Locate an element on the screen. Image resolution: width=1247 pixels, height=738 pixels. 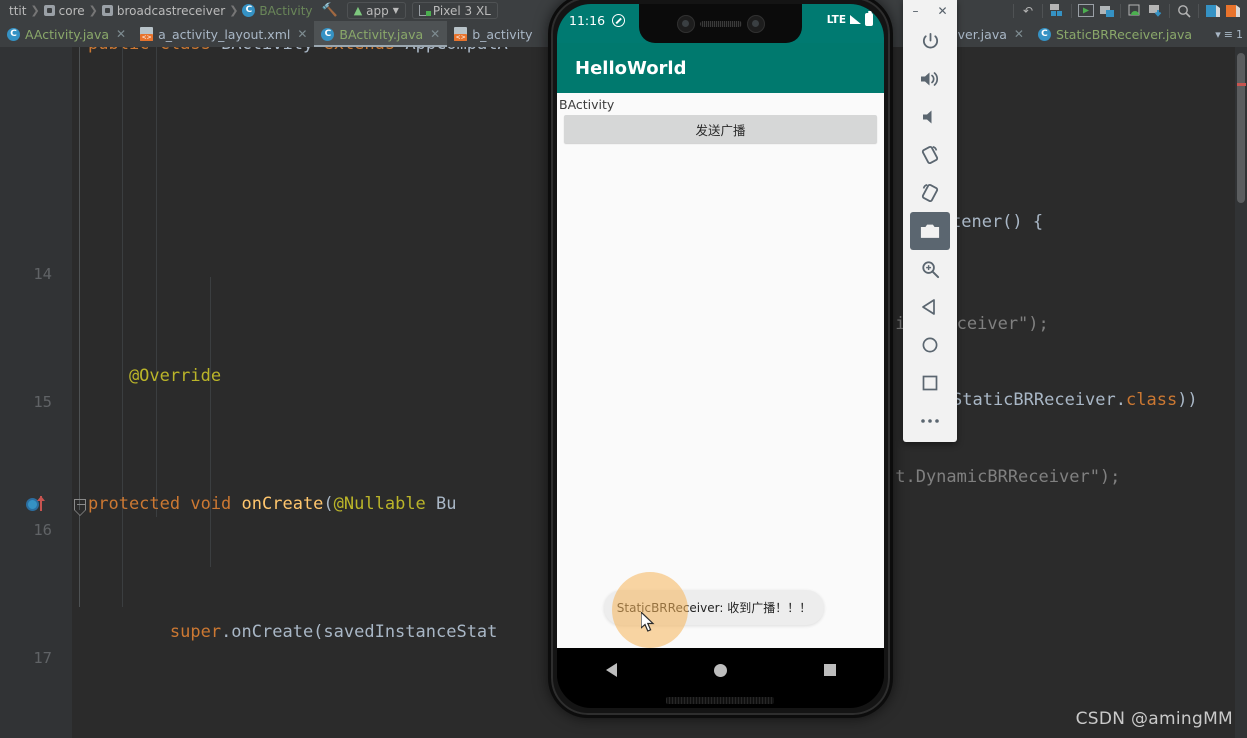
status-bar-clock: 11:16 is located at coordinates (587, 20).